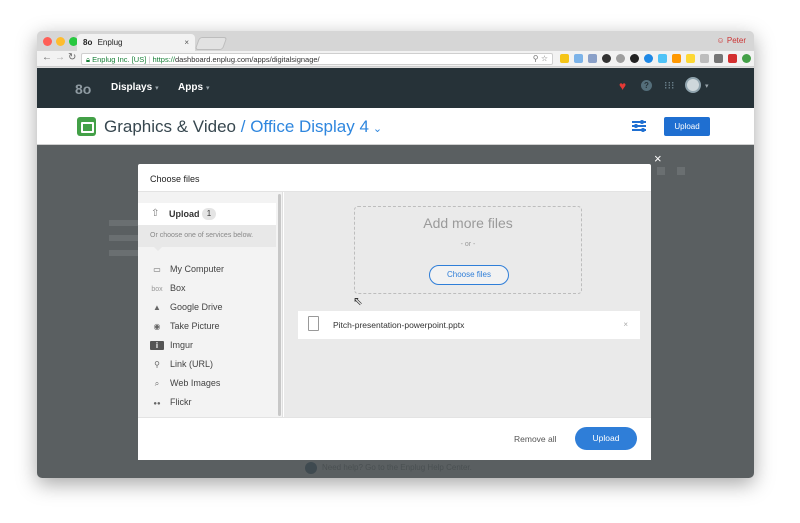  What do you see at coordinates (60, 41) in the screenshot?
I see `minimize-window-button` at bounding box center [60, 41].